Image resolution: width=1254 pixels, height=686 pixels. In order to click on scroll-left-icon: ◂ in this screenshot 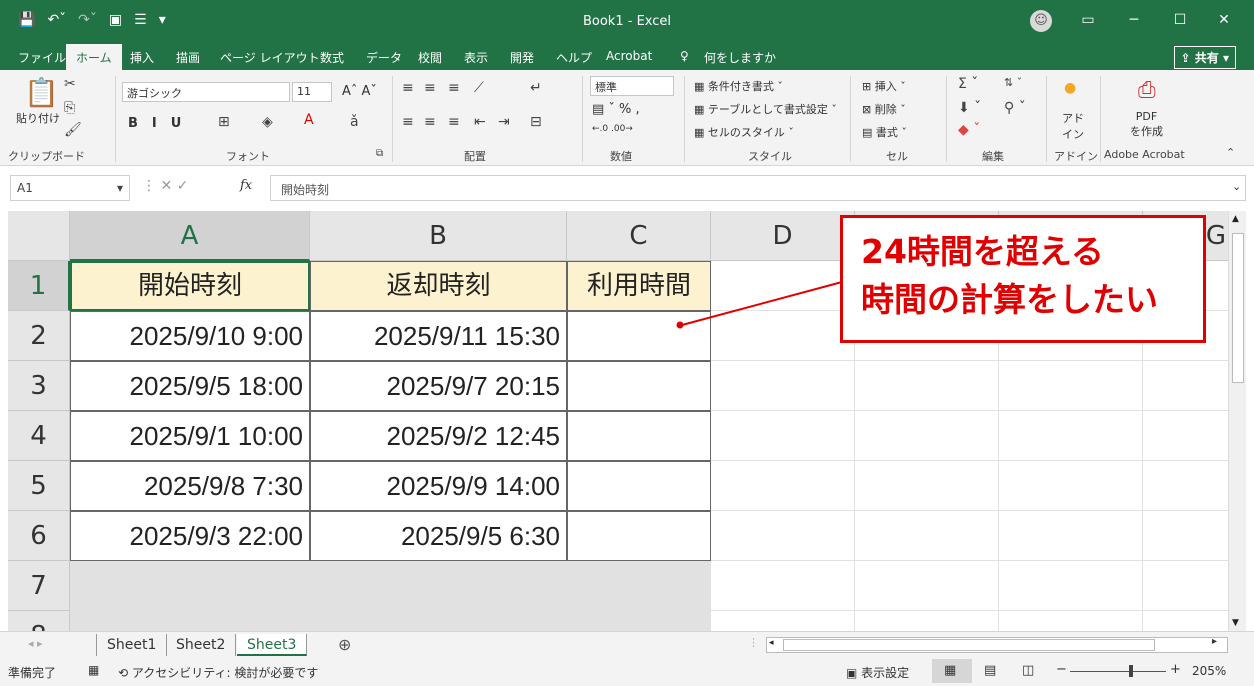, I will do `click(771, 643)`.